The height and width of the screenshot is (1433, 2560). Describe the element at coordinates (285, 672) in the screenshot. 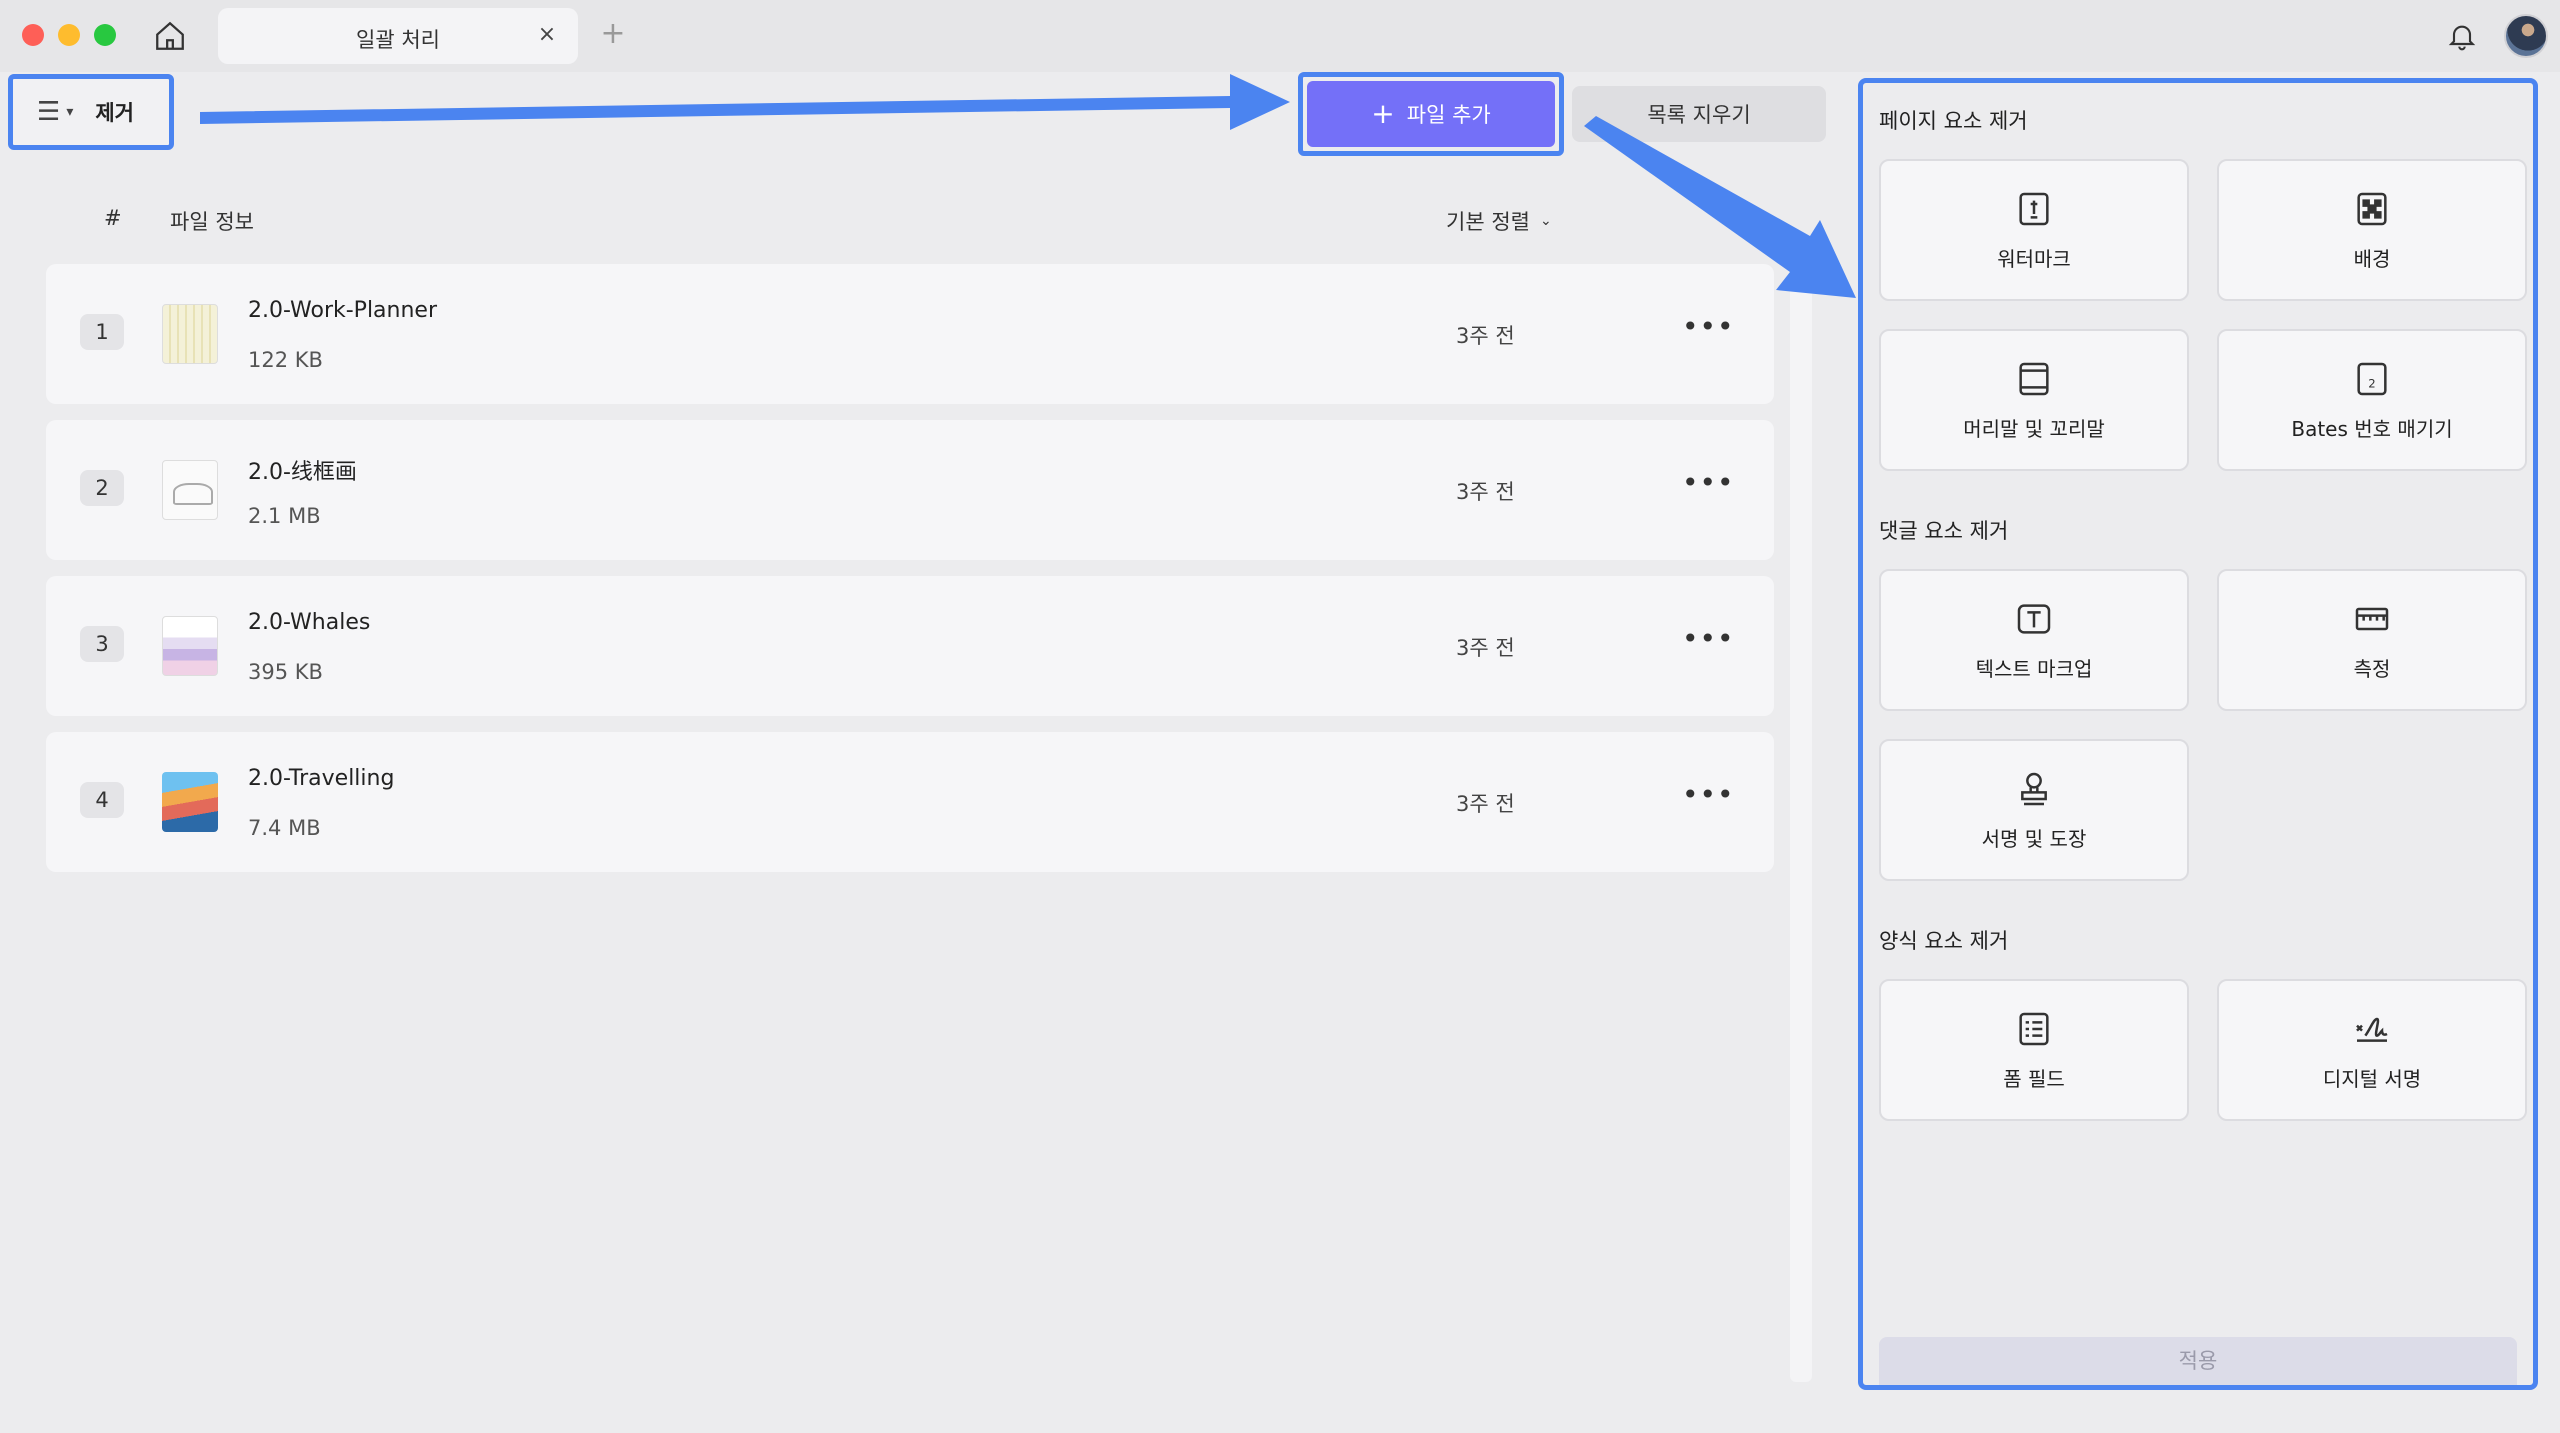

I see `file-size: 395 KB` at that location.